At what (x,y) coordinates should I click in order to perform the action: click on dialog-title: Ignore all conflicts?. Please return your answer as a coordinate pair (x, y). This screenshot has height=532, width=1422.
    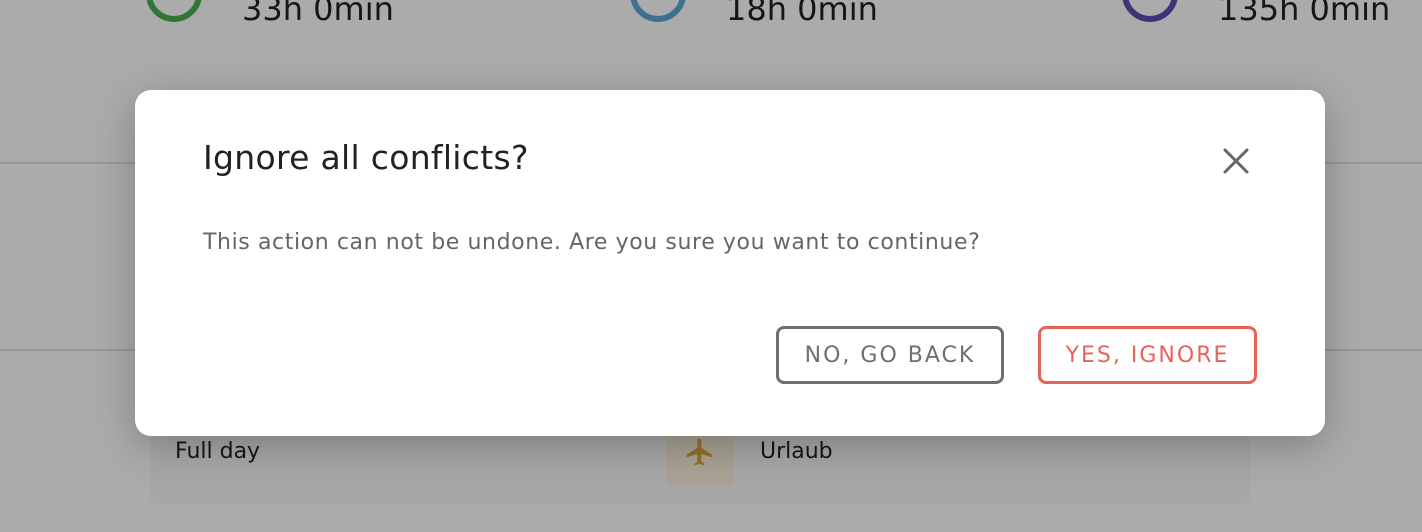
    Looking at the image, I should click on (366, 157).